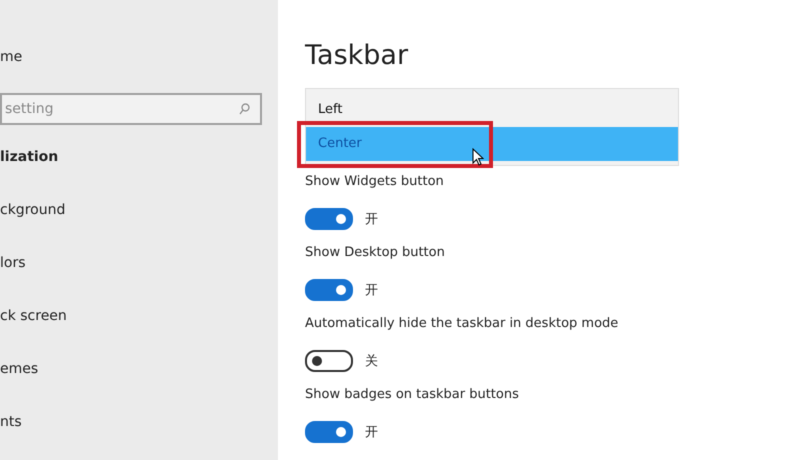 This screenshot has width=800, height=460. Describe the element at coordinates (131, 109) in the screenshot. I see `search-field: setting` at that location.